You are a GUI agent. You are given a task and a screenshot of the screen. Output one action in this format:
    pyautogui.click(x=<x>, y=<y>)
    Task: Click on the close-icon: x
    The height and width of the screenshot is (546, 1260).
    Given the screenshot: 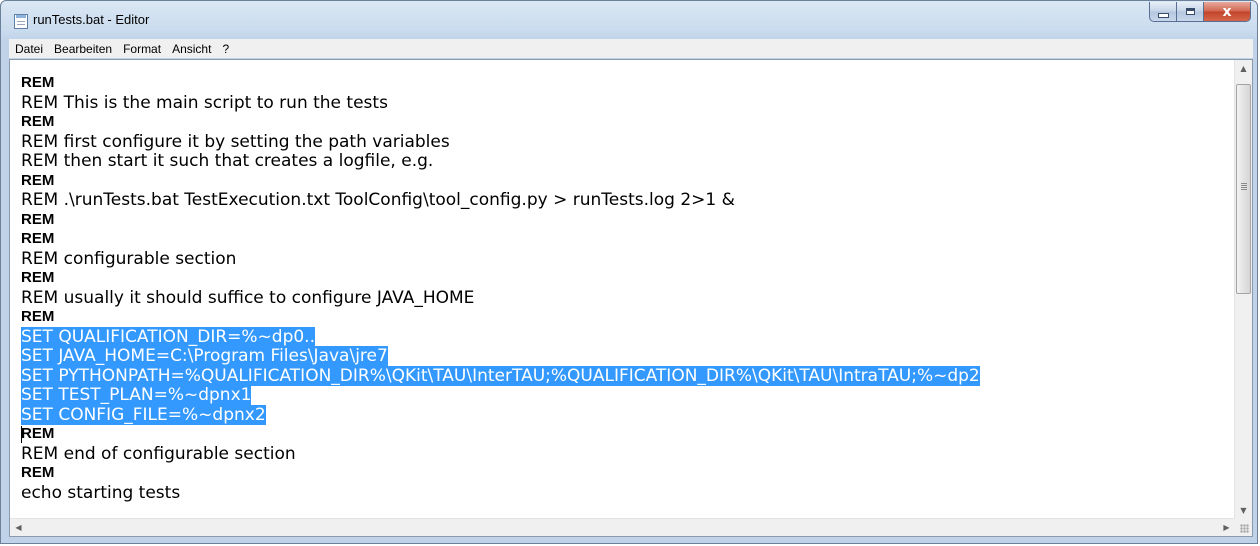 What is the action you would take?
    pyautogui.click(x=1227, y=11)
    